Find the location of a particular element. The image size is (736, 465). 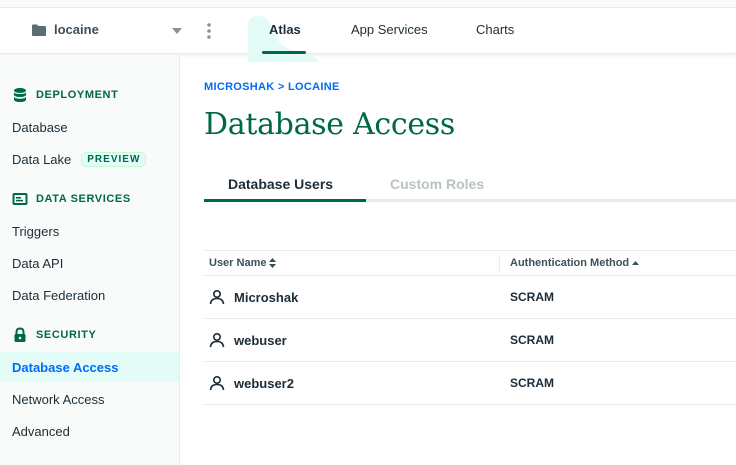

sidebar-item-database-access: Database Access is located at coordinates (89, 367).